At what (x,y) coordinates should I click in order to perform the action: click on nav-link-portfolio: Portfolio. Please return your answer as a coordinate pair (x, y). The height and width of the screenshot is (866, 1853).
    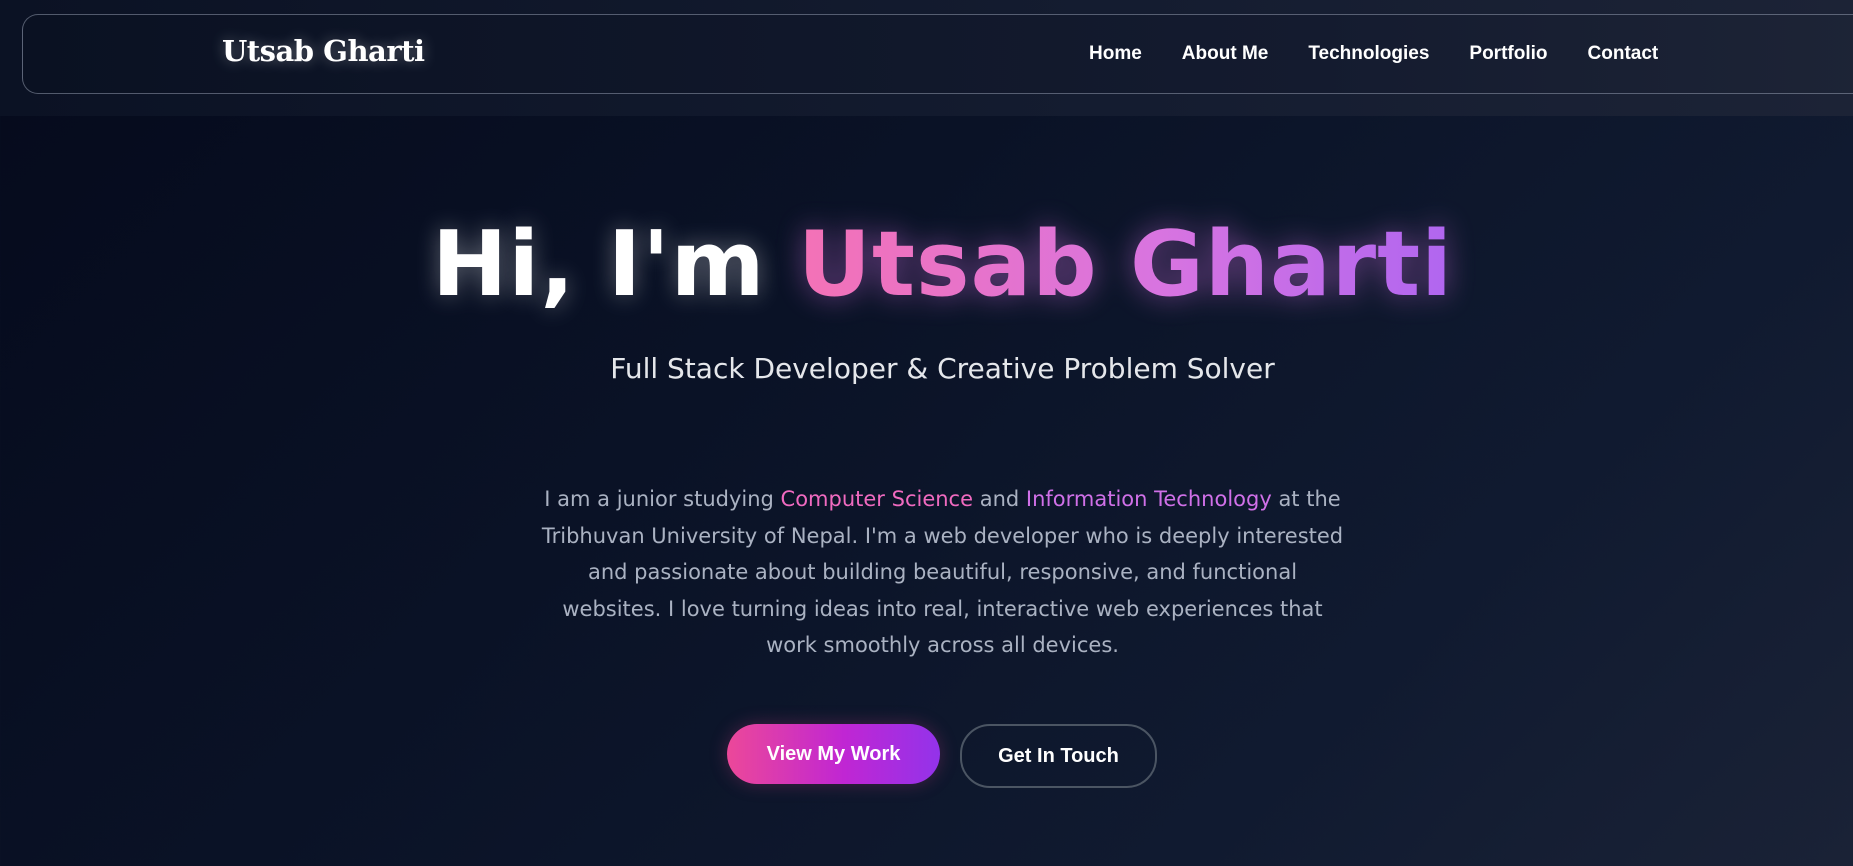
    Looking at the image, I should click on (1508, 54).